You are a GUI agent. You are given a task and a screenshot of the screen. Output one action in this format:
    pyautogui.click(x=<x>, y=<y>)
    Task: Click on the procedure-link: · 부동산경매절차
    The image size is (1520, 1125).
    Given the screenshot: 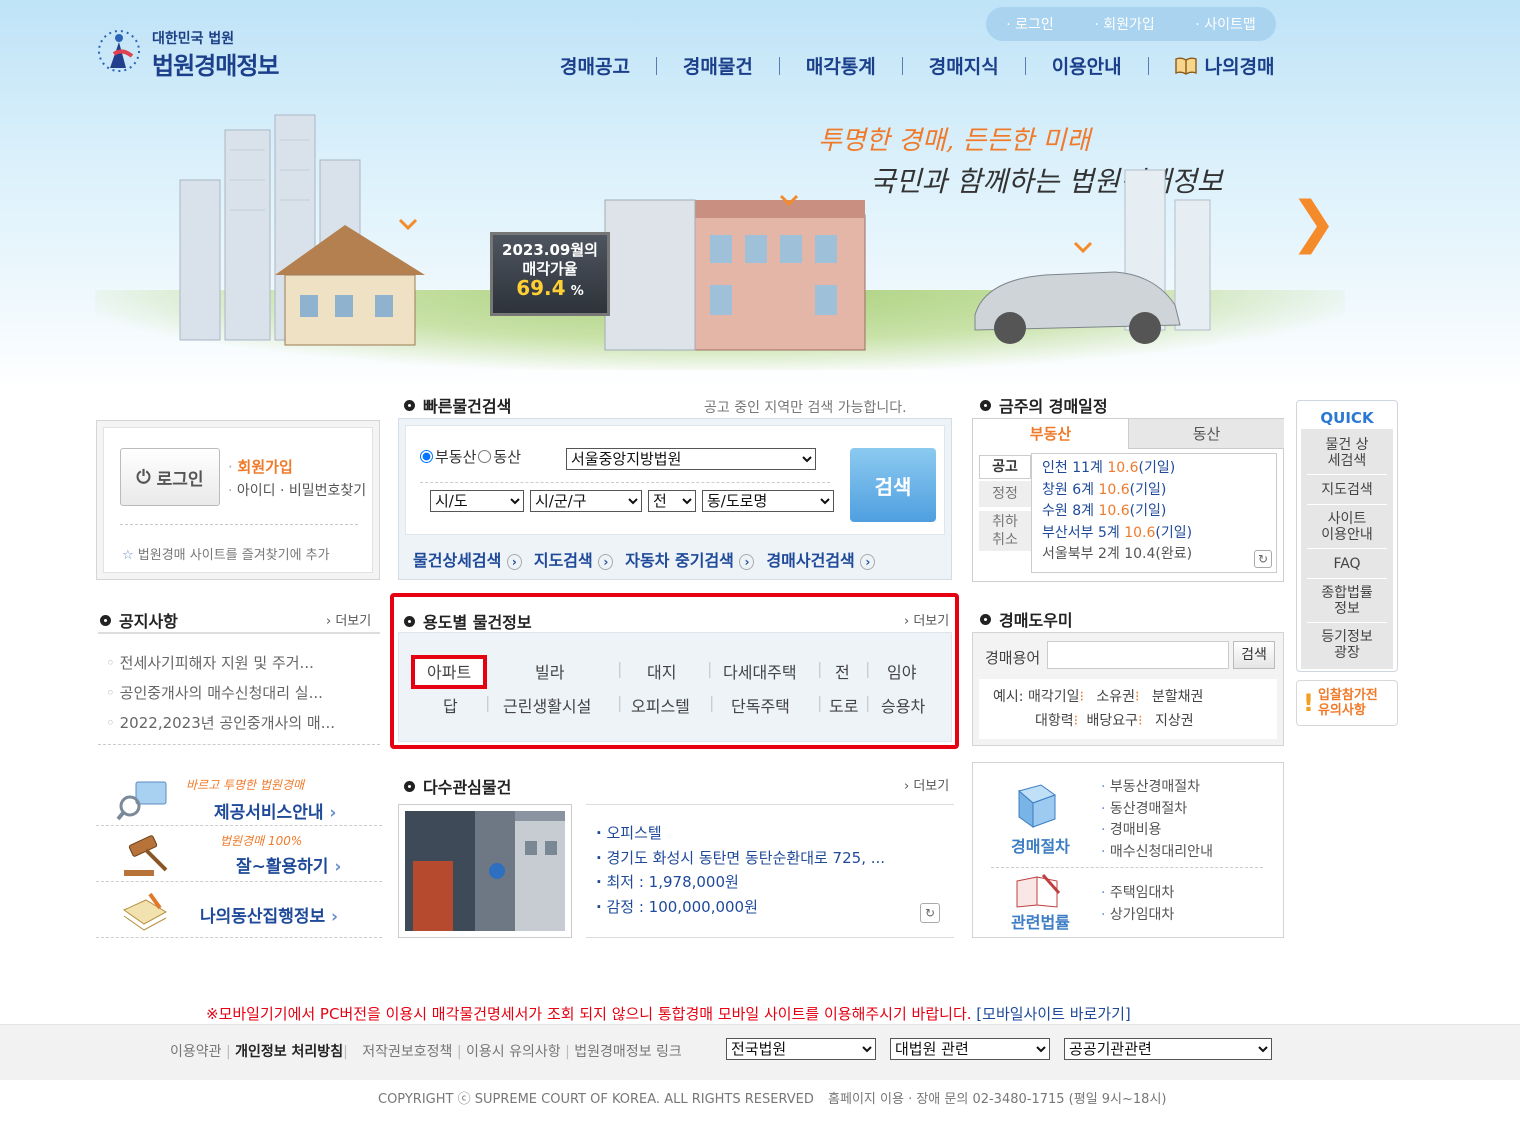 What is the action you would take?
    pyautogui.click(x=1157, y=788)
    